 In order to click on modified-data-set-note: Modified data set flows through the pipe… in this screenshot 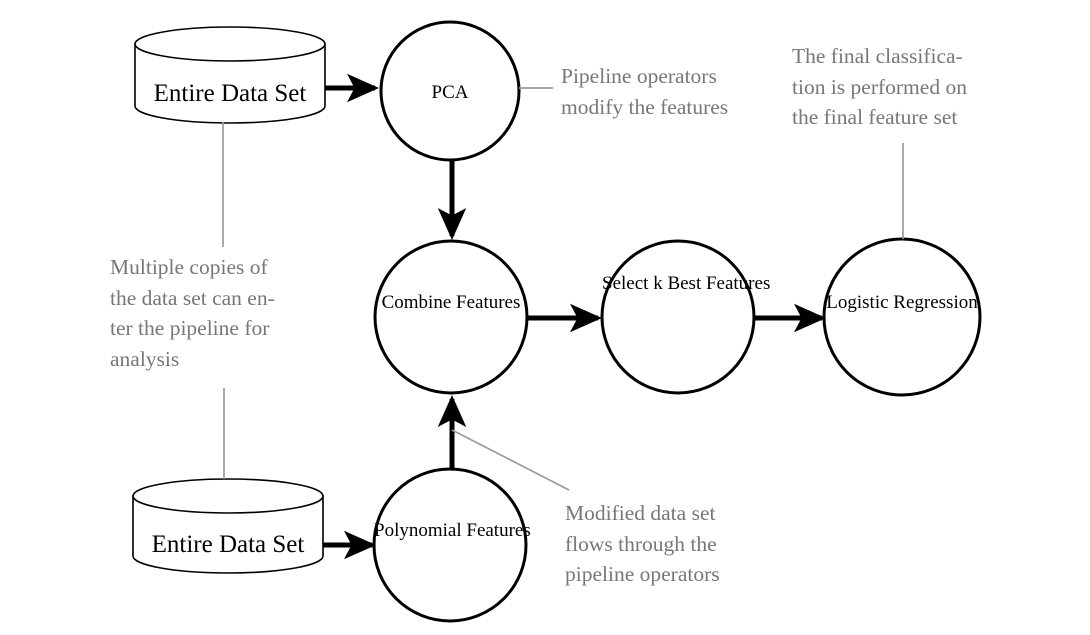, I will do `click(642, 544)`.